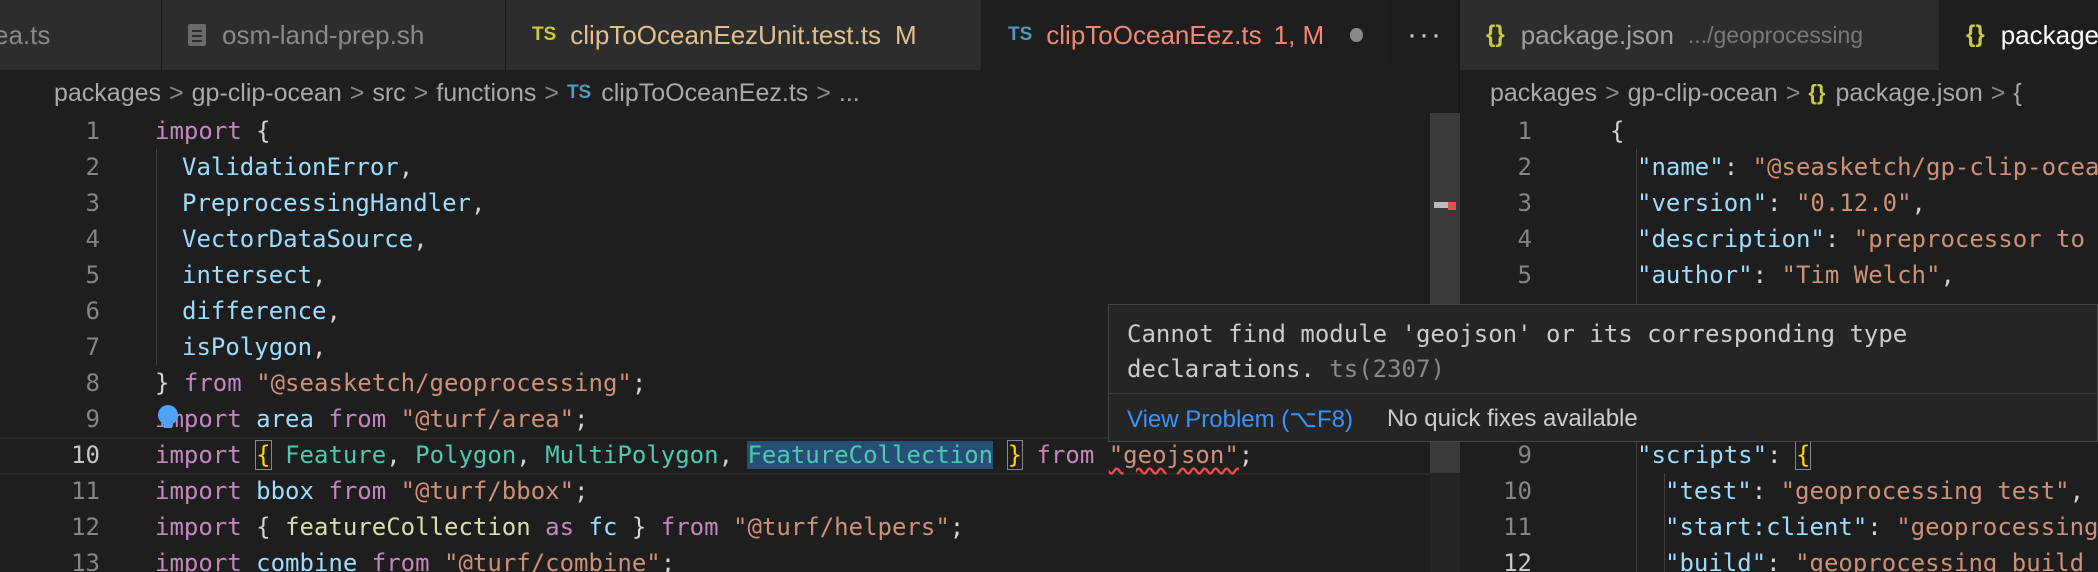  What do you see at coordinates (1240, 419) in the screenshot?
I see `view-problem-link: View Problem (⌥F8)` at bounding box center [1240, 419].